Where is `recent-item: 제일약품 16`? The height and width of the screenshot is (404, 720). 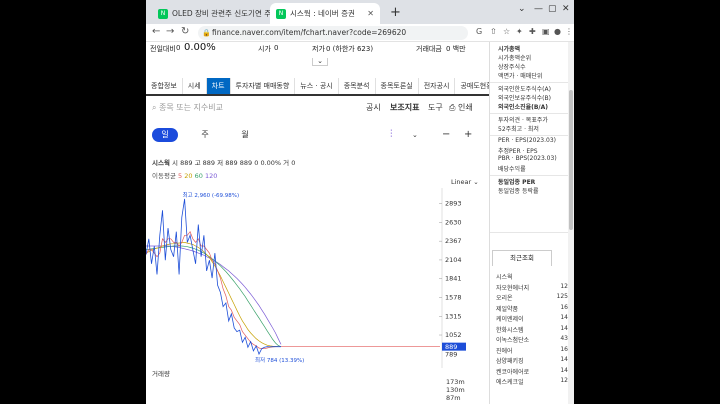
recent-item: 제일약품 16 is located at coordinates (532, 308).